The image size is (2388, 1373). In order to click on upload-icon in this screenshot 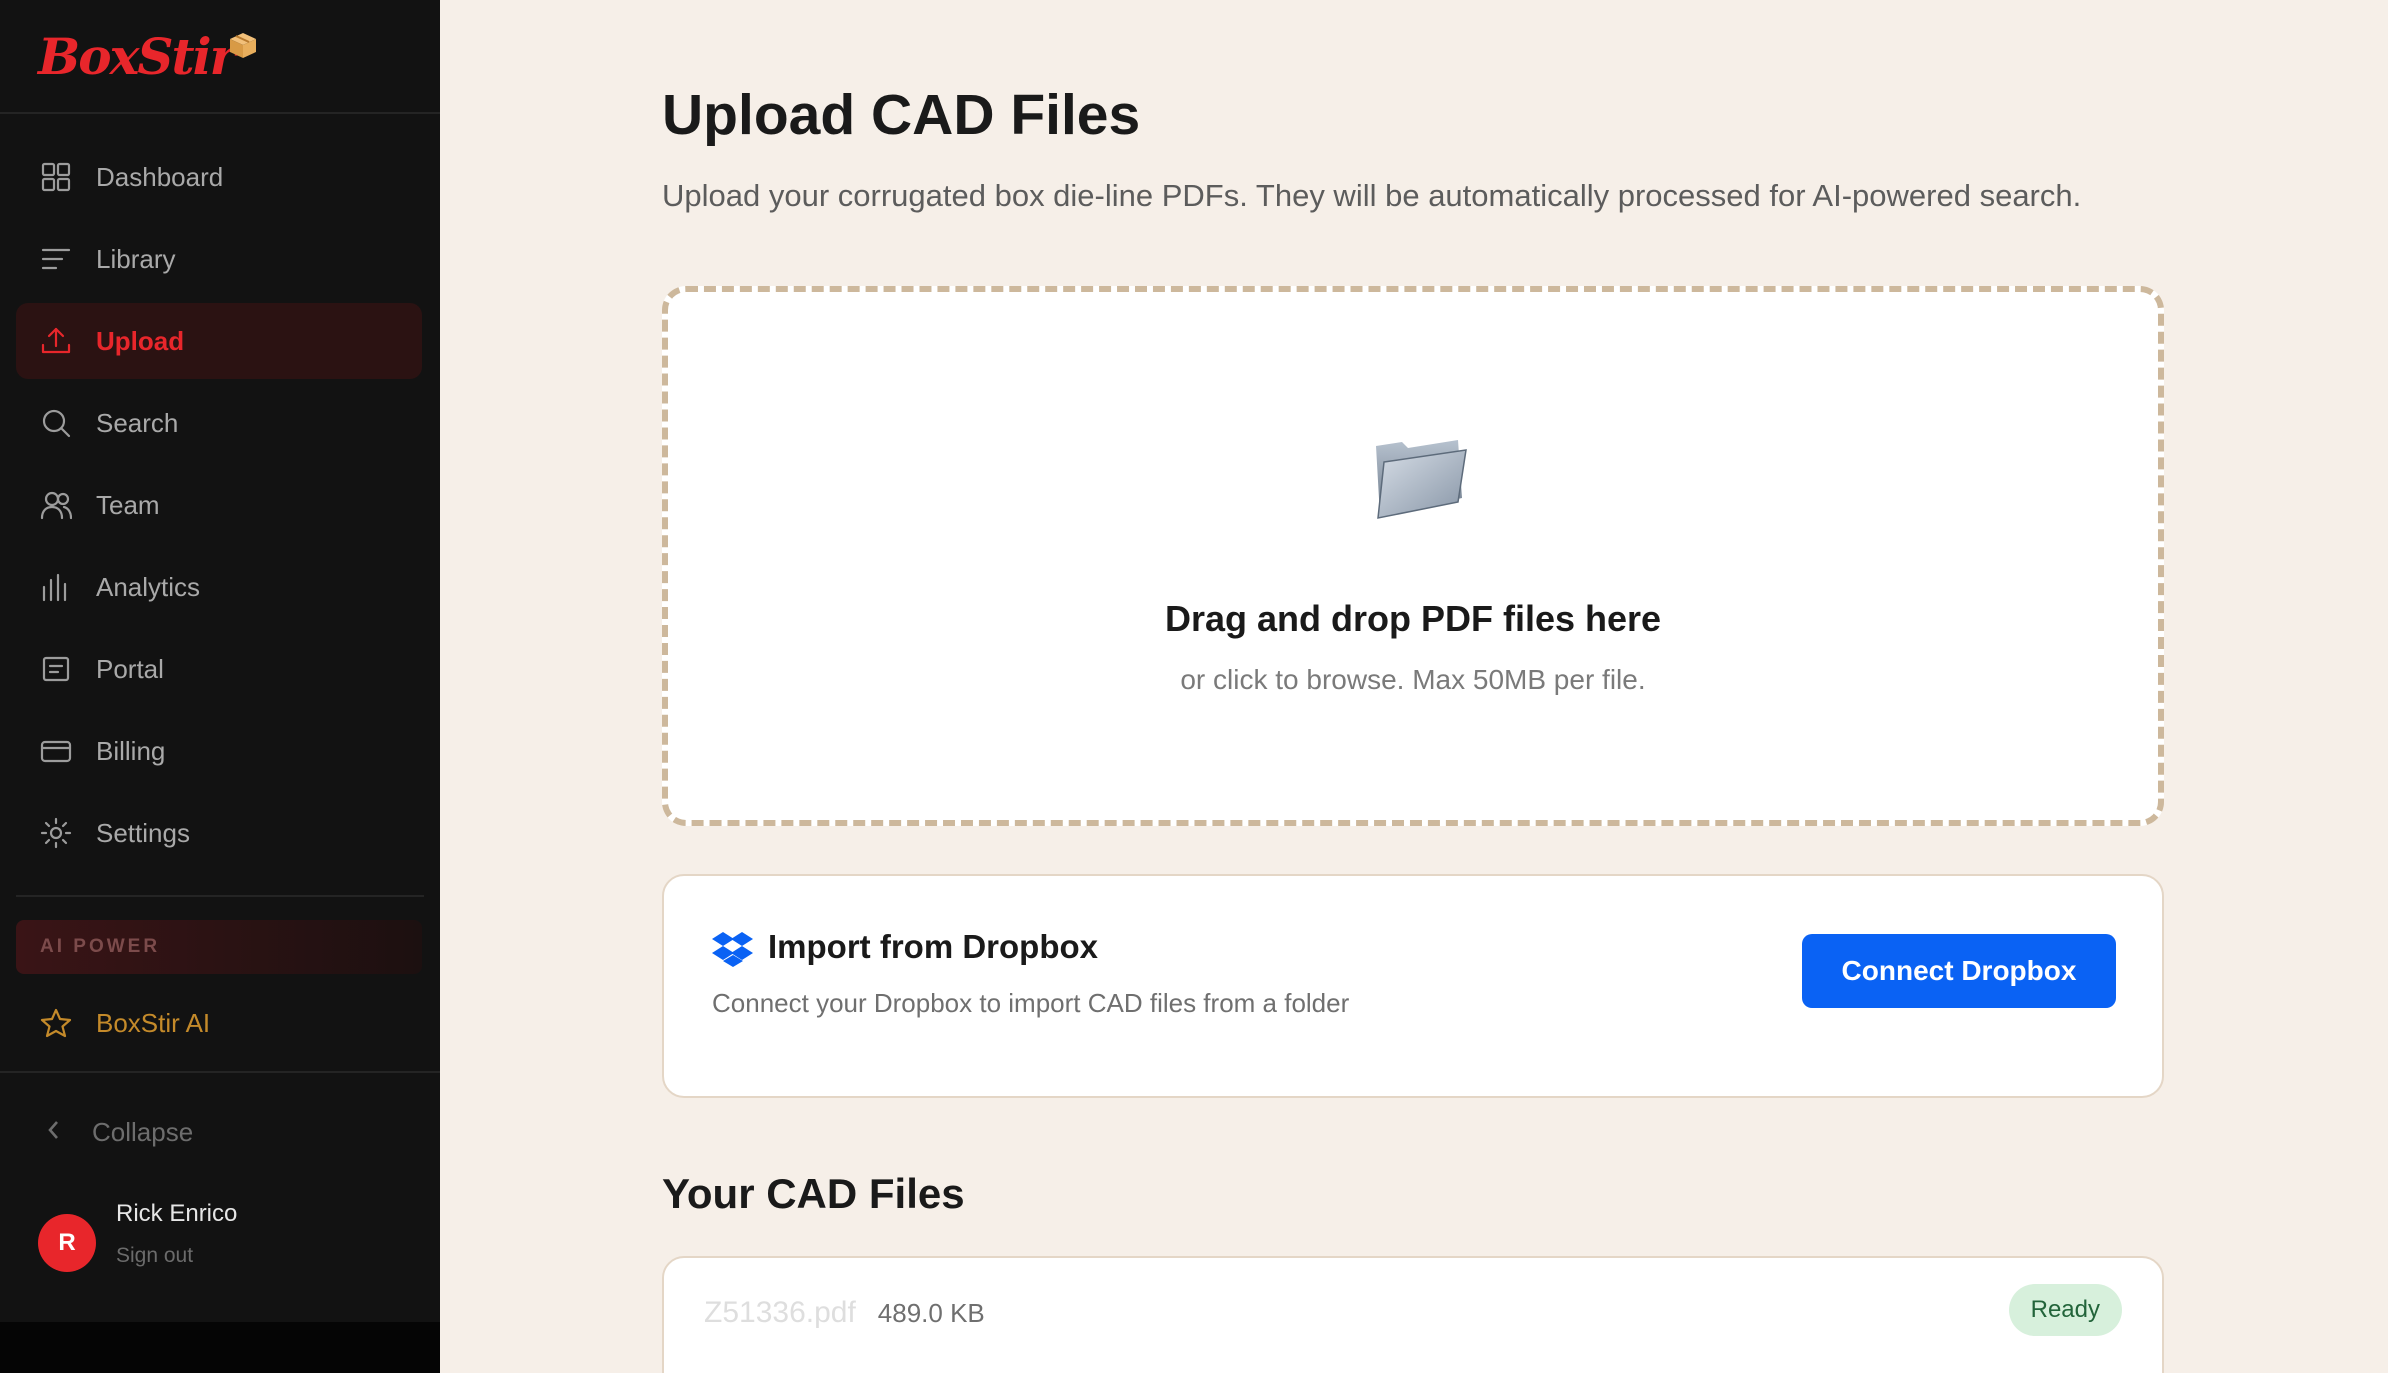, I will do `click(56, 341)`.